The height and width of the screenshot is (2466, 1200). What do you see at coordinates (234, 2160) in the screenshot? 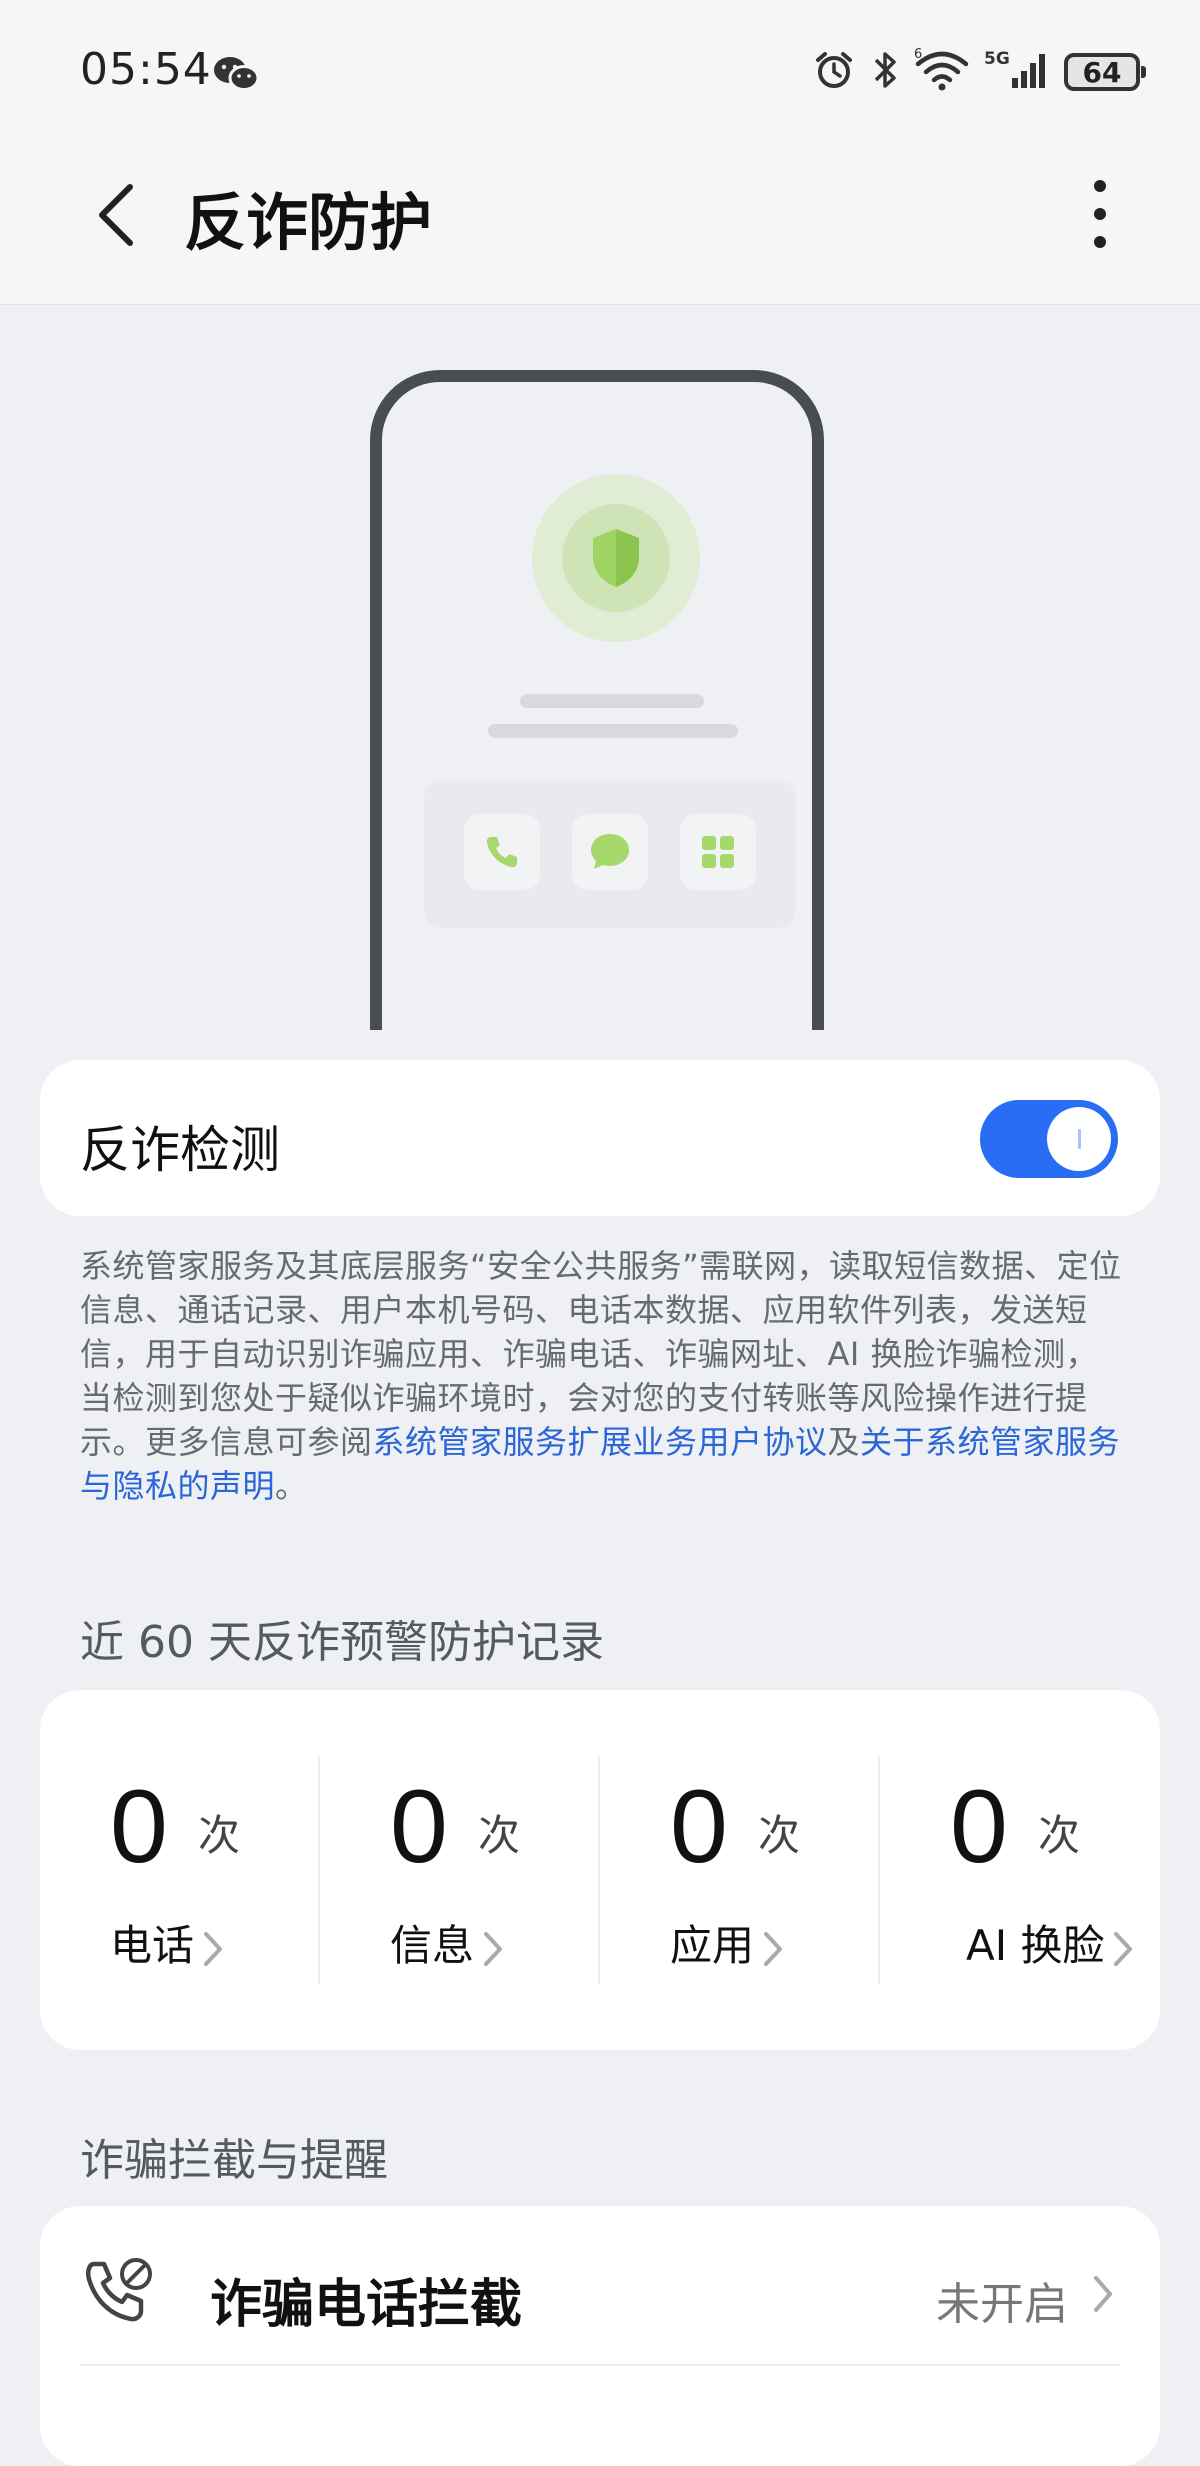
I see `interception-section-title: 诈骗拦截与提醒` at bounding box center [234, 2160].